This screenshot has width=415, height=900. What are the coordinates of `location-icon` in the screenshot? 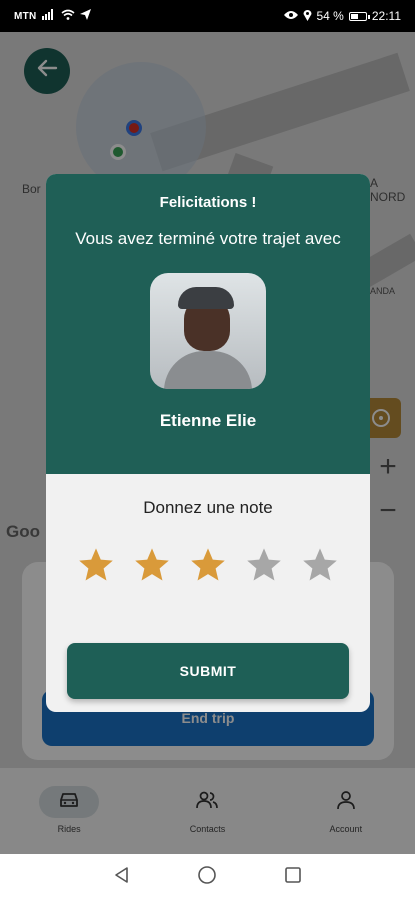 It's located at (307, 16).